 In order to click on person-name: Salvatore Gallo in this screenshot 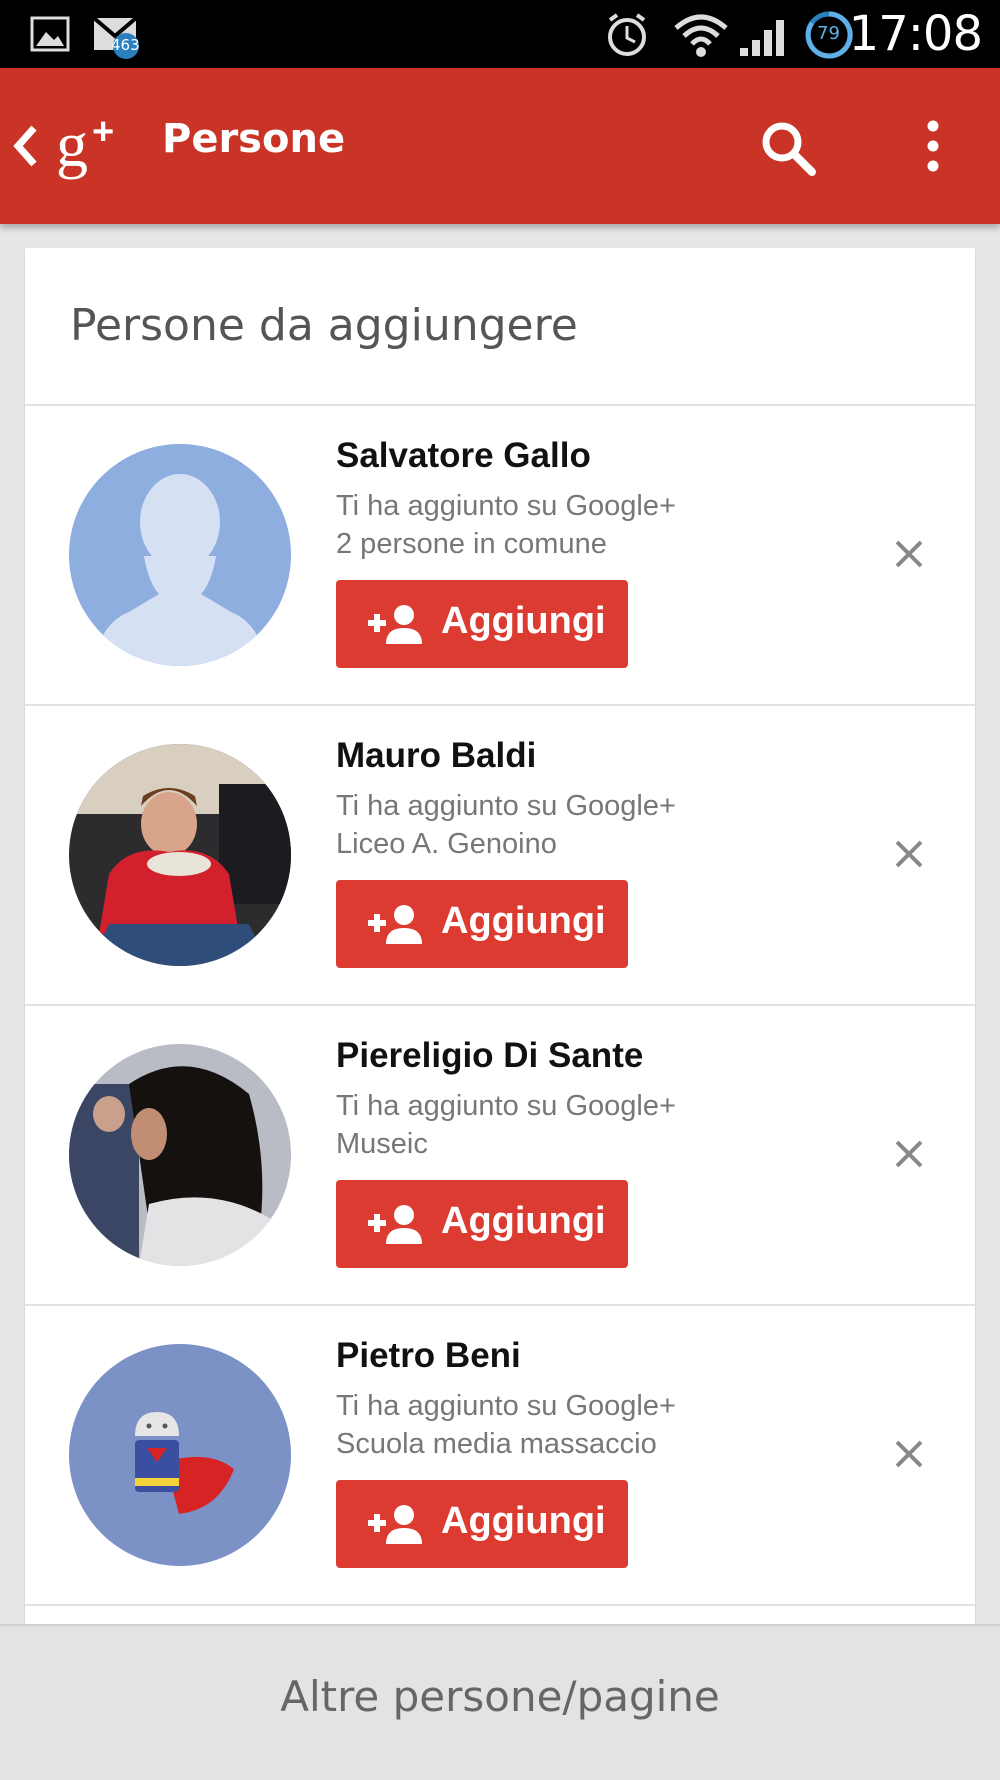, I will do `click(463, 456)`.